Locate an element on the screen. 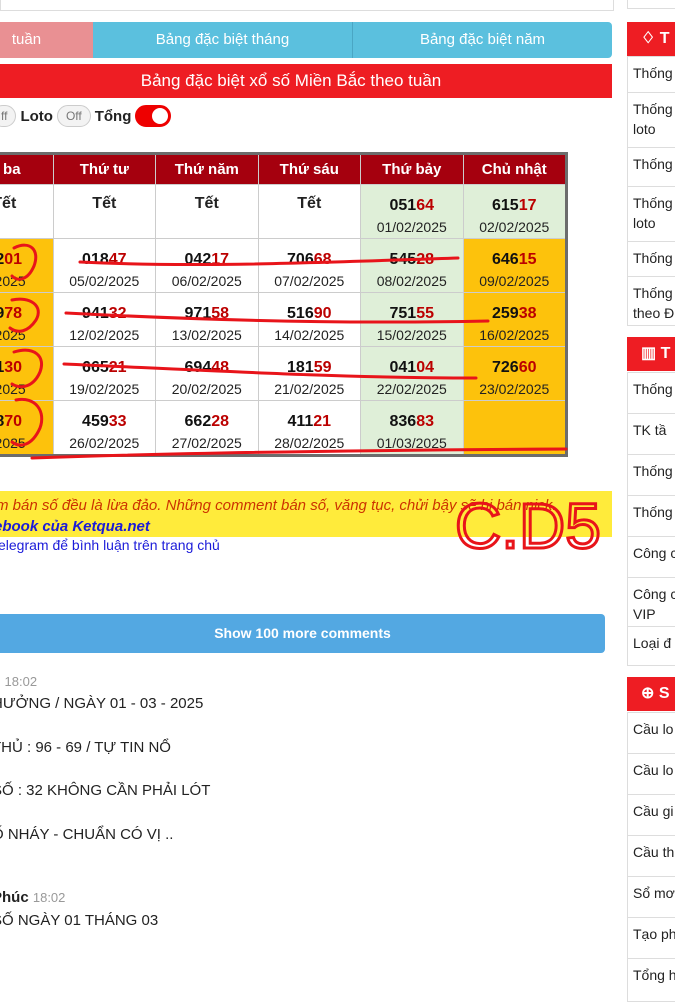  comment-line: SỐ : 32 KHÔNG CẦN PHẢI LÓT is located at coordinates (105, 790).